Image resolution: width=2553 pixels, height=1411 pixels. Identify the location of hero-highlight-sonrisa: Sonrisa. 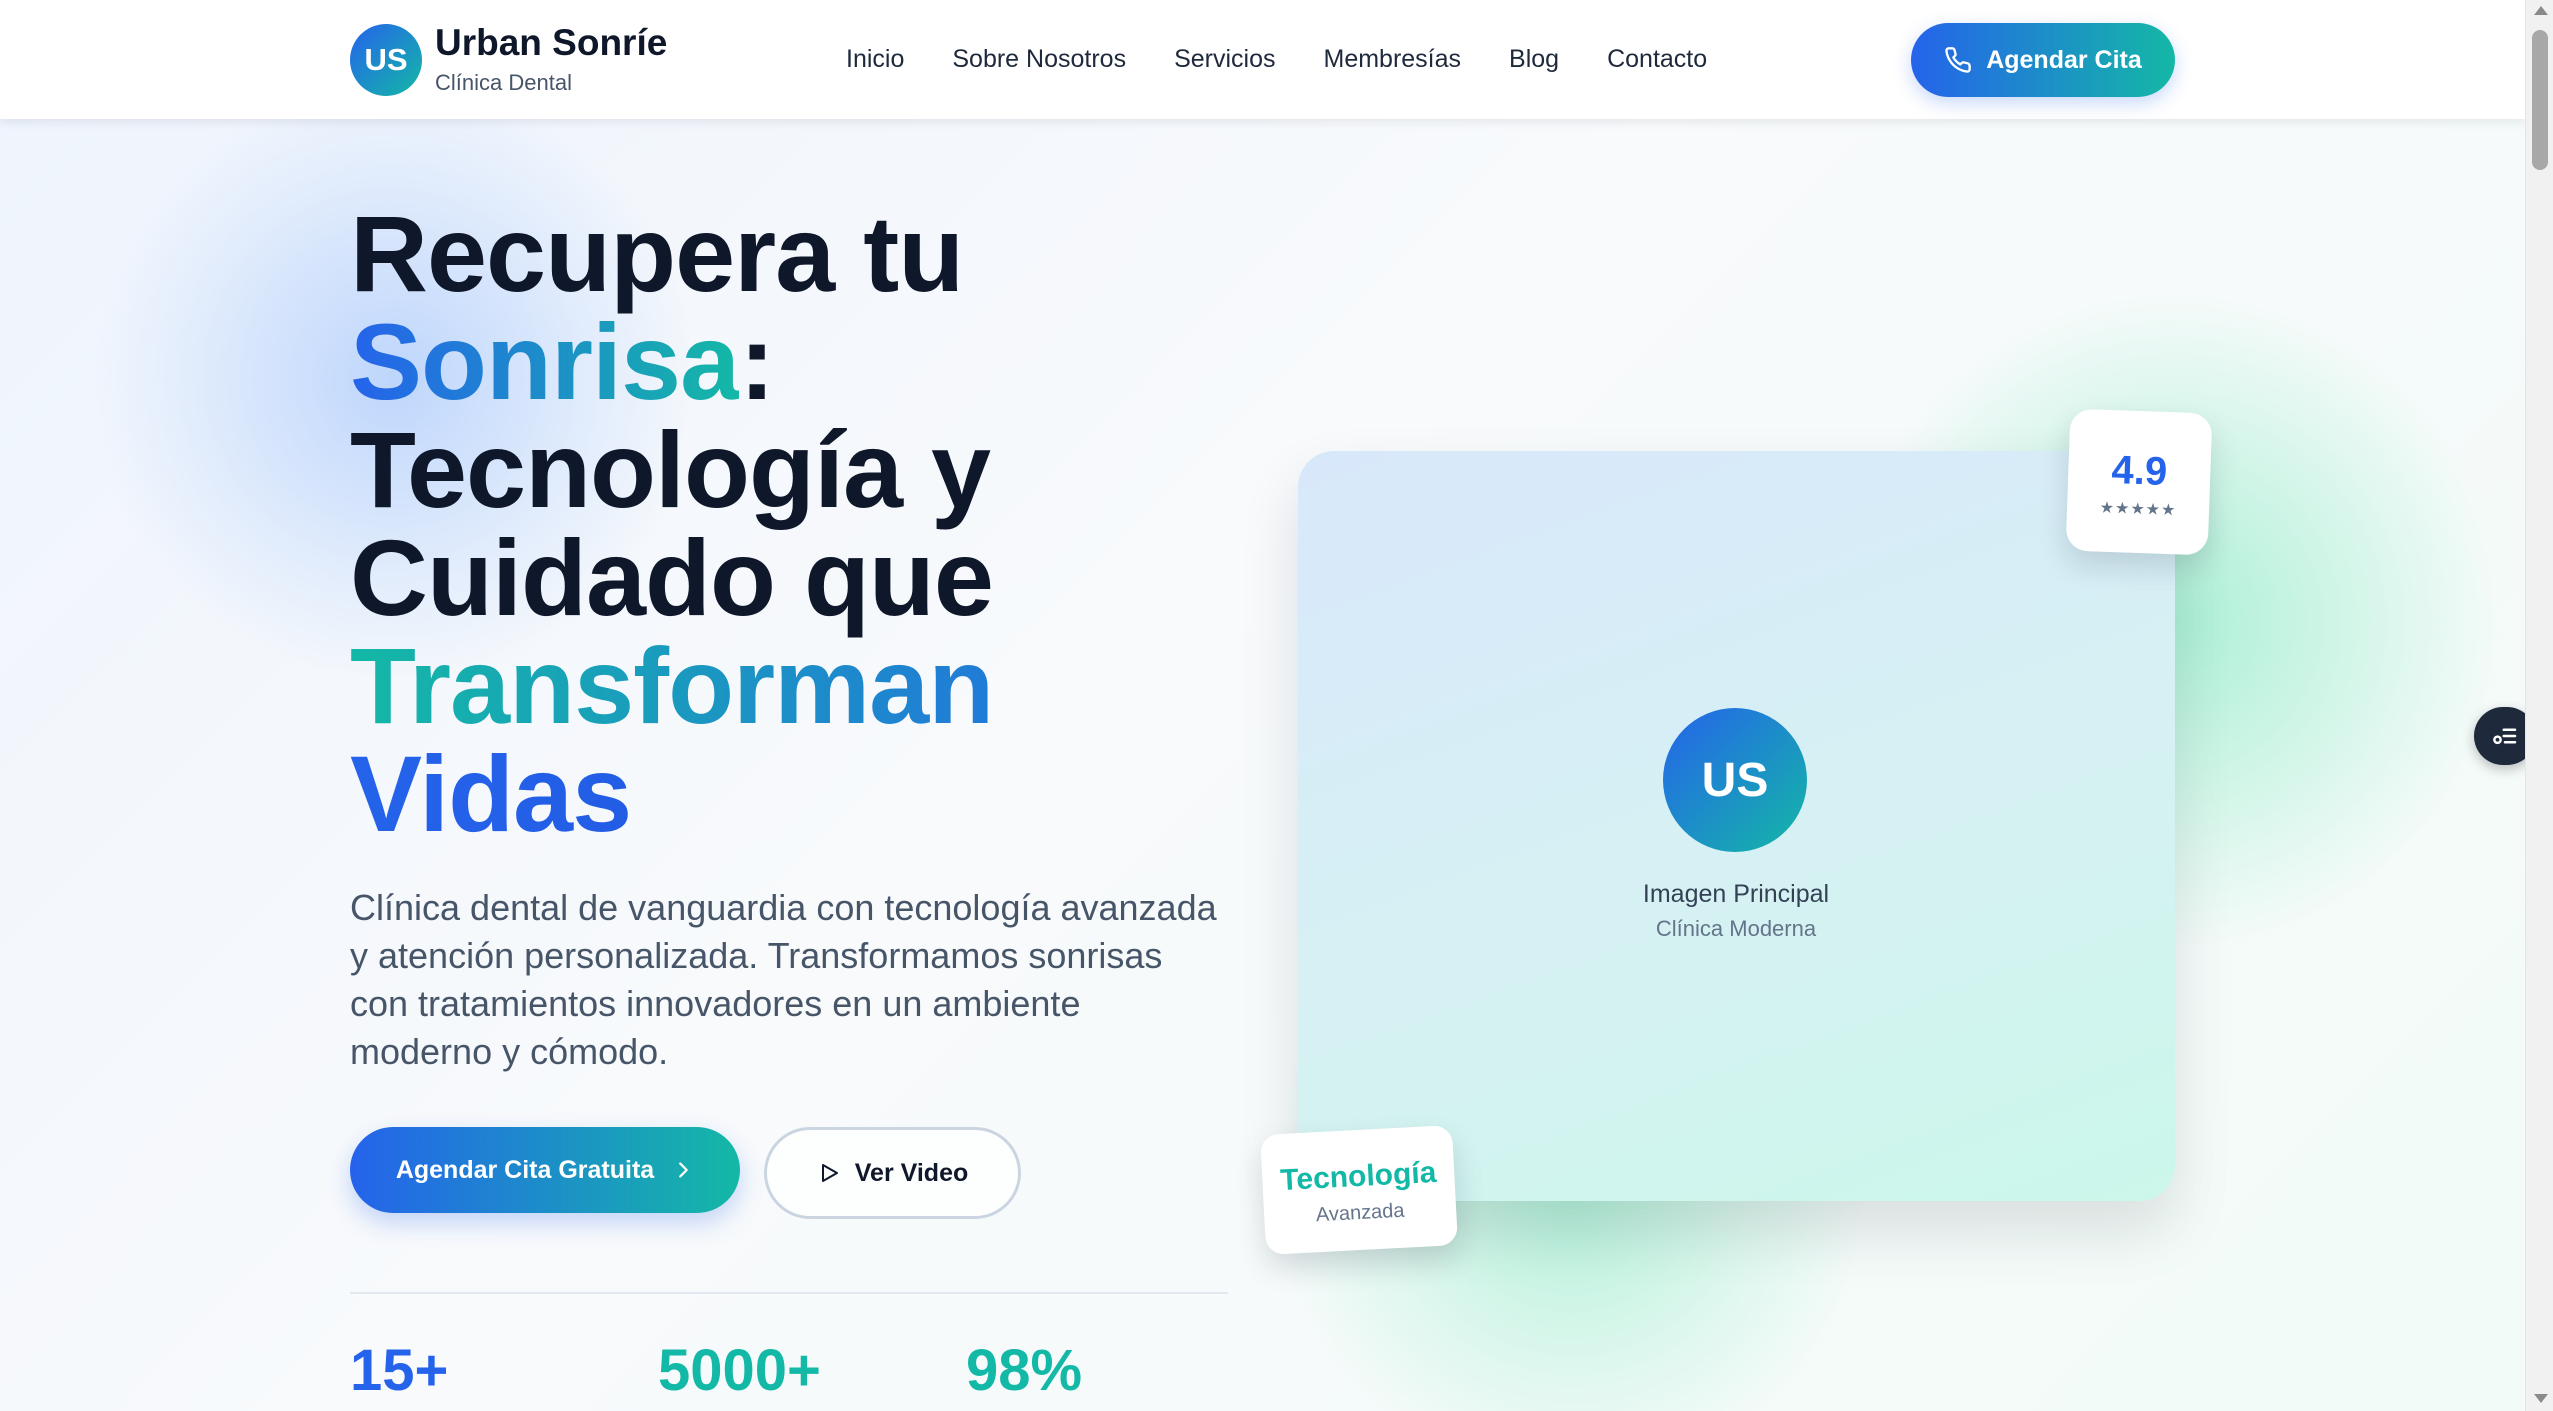
(545, 361).